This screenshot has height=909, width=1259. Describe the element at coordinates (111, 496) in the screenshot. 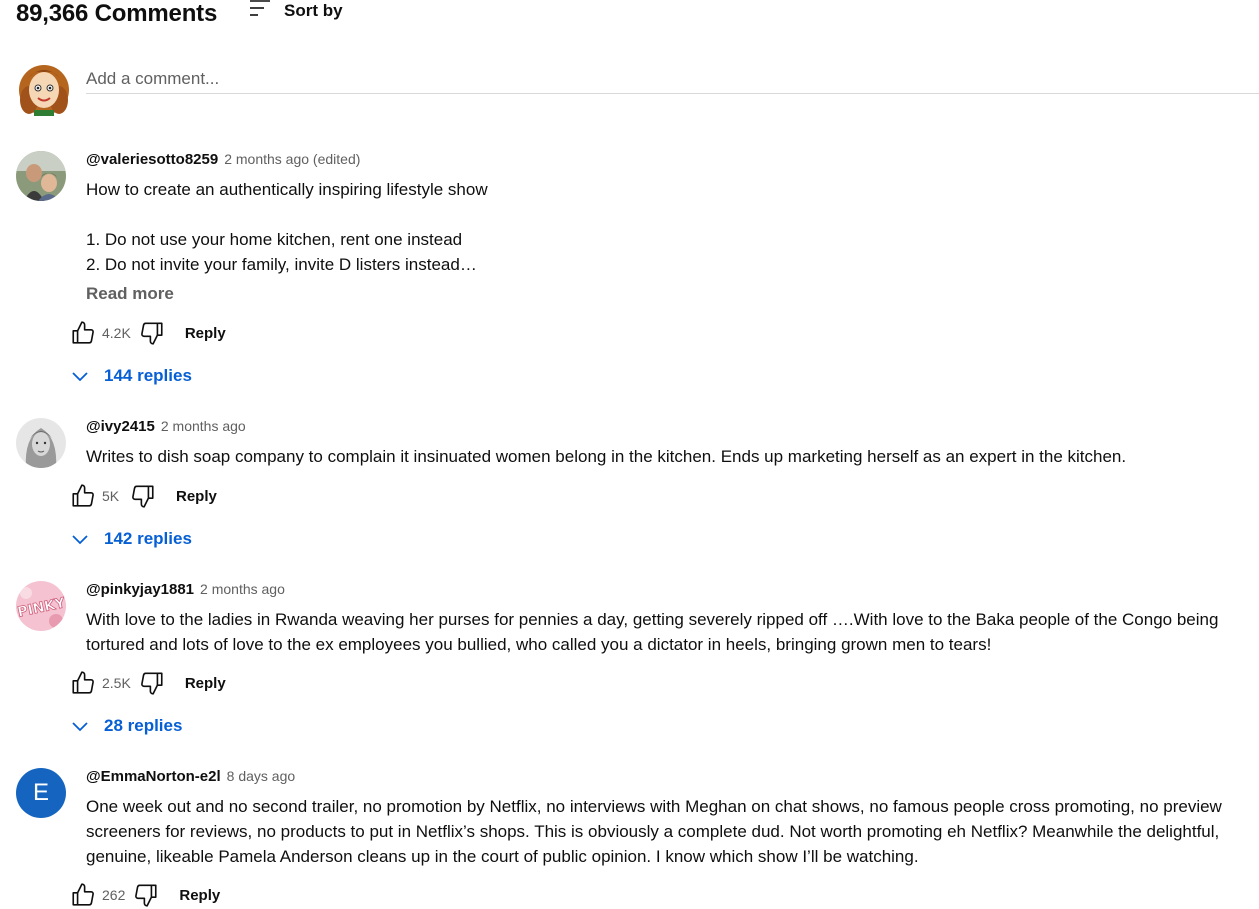

I see `like-count: 5K` at that location.